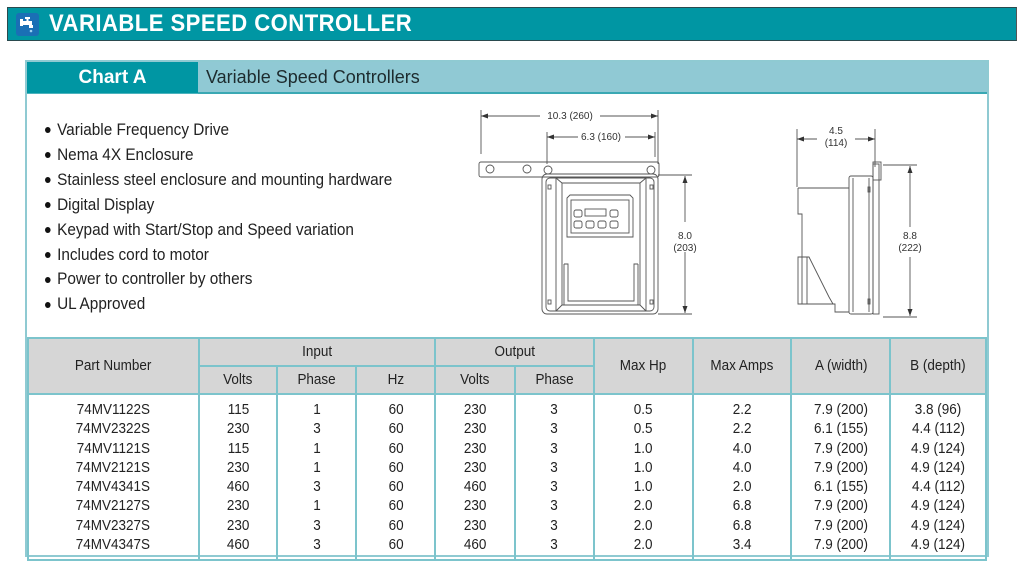 The image size is (1024, 567). What do you see at coordinates (113, 526) in the screenshot?
I see `cell-part-number: 74MV2327S` at bounding box center [113, 526].